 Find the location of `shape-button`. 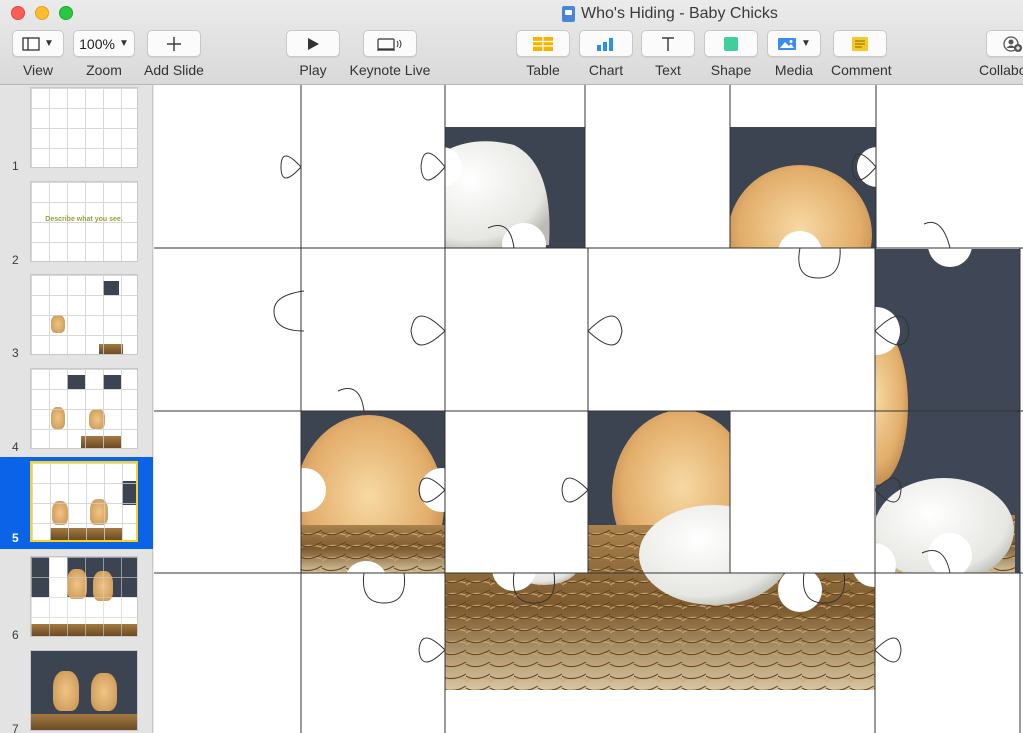

shape-button is located at coordinates (731, 43).